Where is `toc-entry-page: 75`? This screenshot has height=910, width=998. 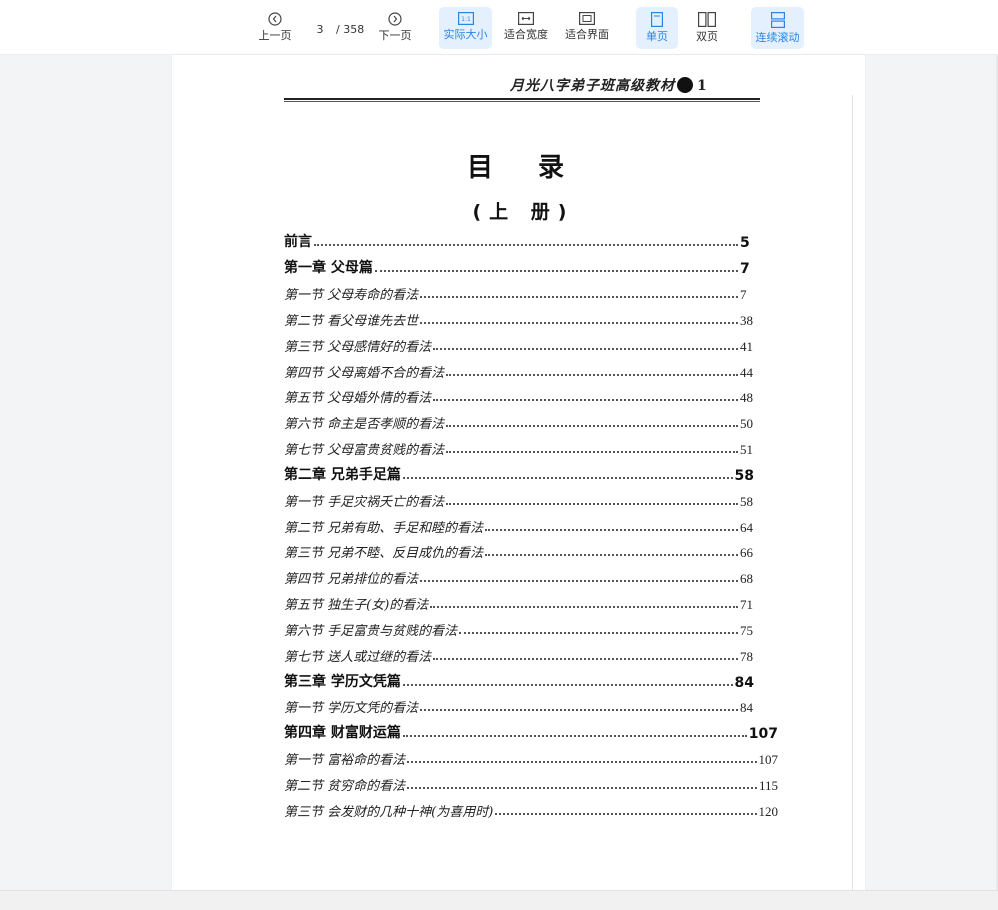 toc-entry-page: 75 is located at coordinates (746, 630).